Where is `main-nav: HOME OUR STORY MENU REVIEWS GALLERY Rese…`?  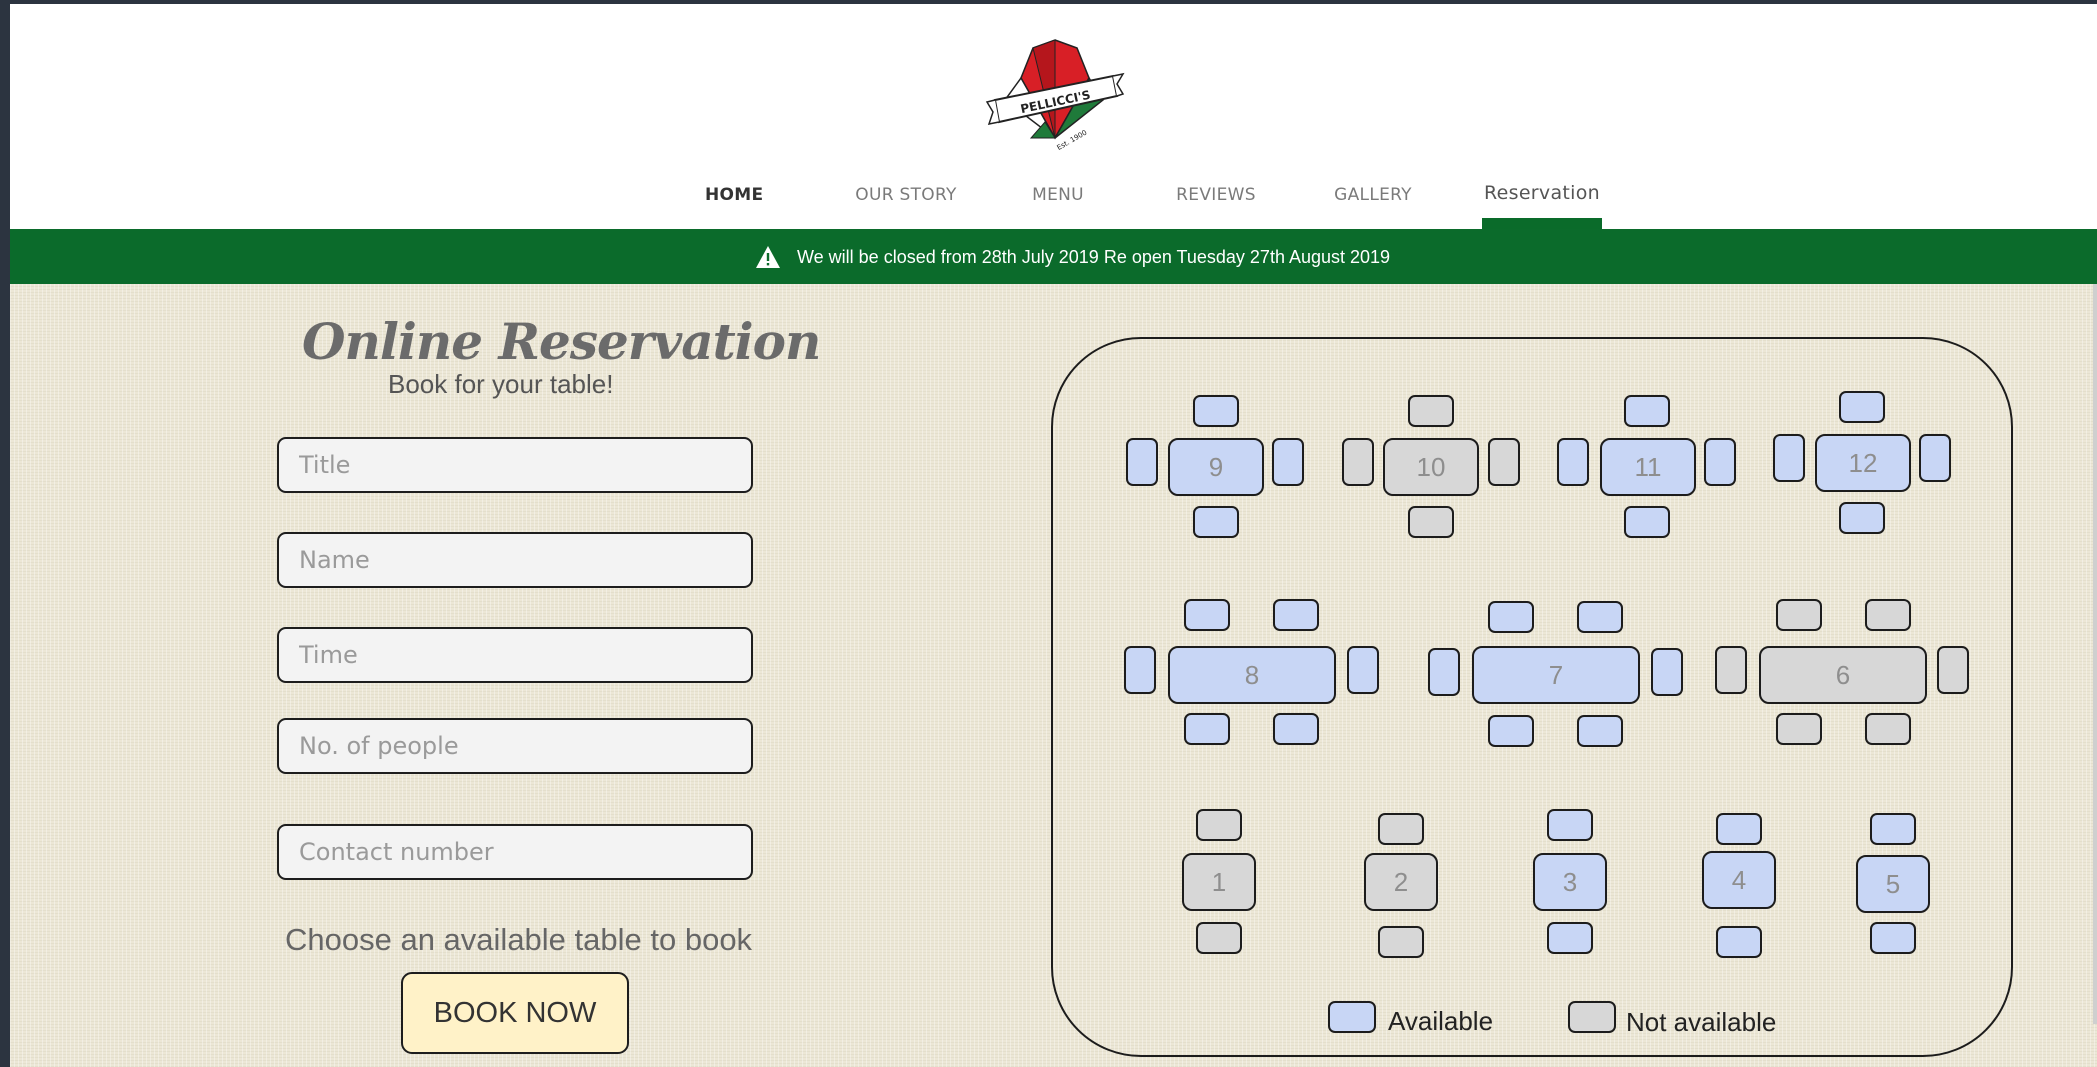
main-nav: HOME OUR STORY MENU REVIEWS GALLERY Rese… is located at coordinates (1053, 202).